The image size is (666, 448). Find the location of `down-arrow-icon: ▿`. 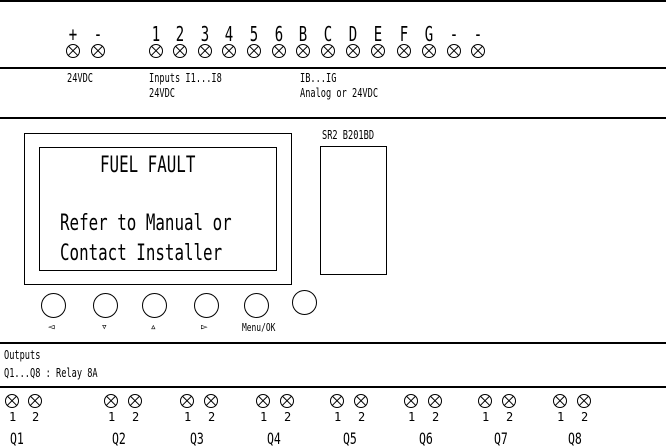

down-arrow-icon: ▿ is located at coordinates (104, 326).